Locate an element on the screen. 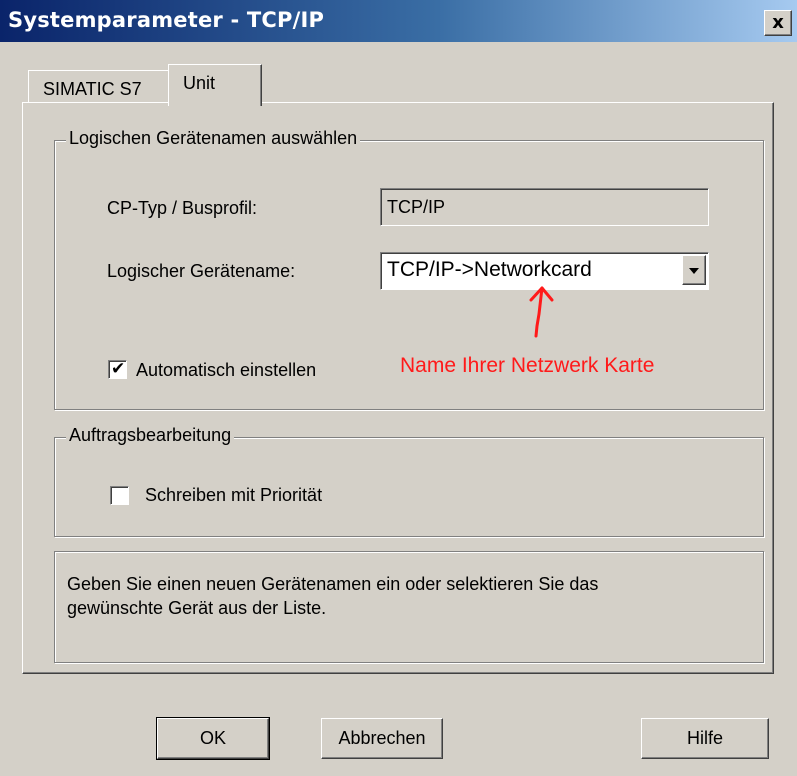 The image size is (797, 776). window-title: Systemparameter - TCP/IP is located at coordinates (166, 20).